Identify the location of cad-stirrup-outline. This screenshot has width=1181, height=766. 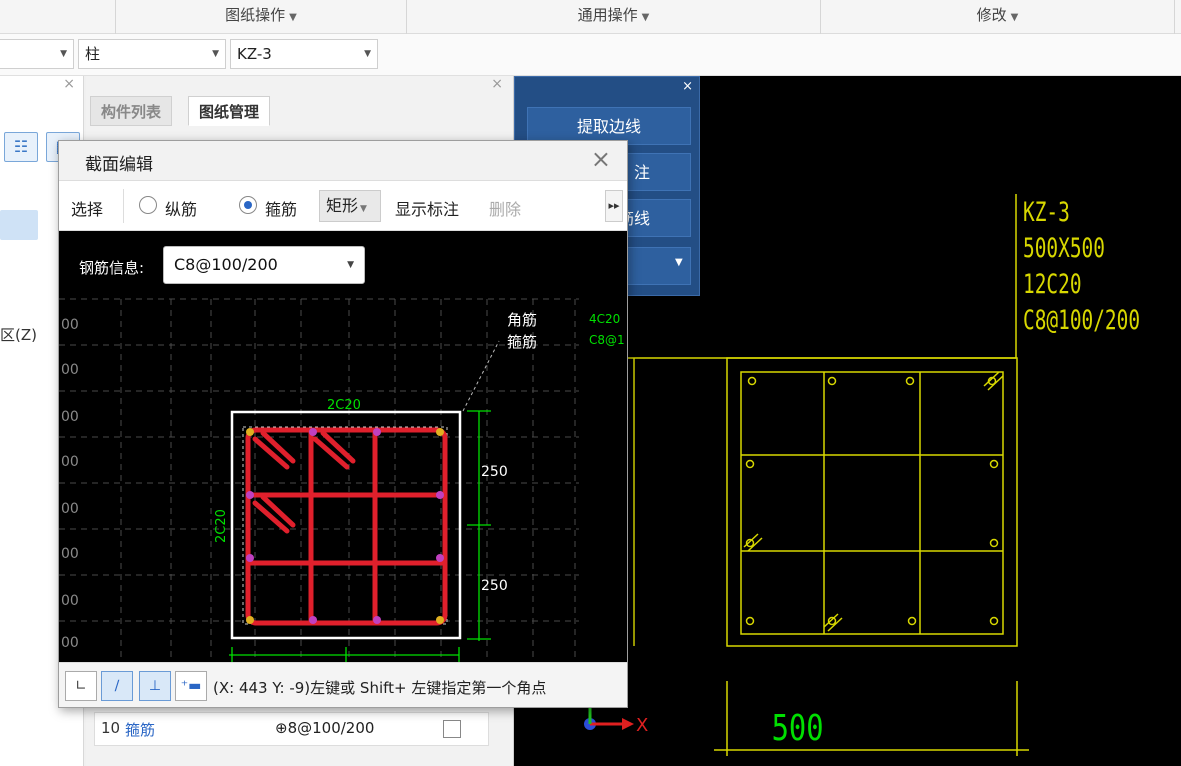
(872, 503).